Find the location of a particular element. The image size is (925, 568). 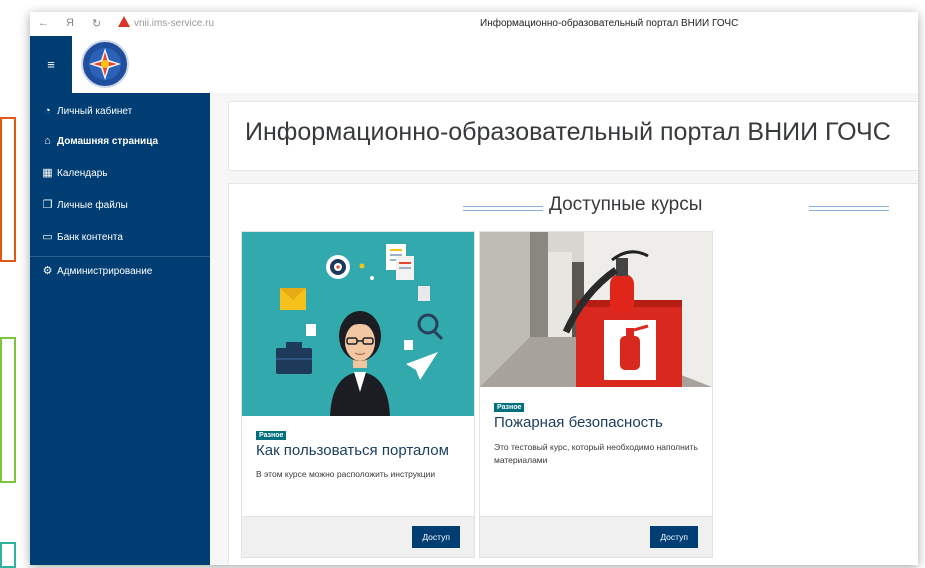

warning-icon is located at coordinates (124, 21).